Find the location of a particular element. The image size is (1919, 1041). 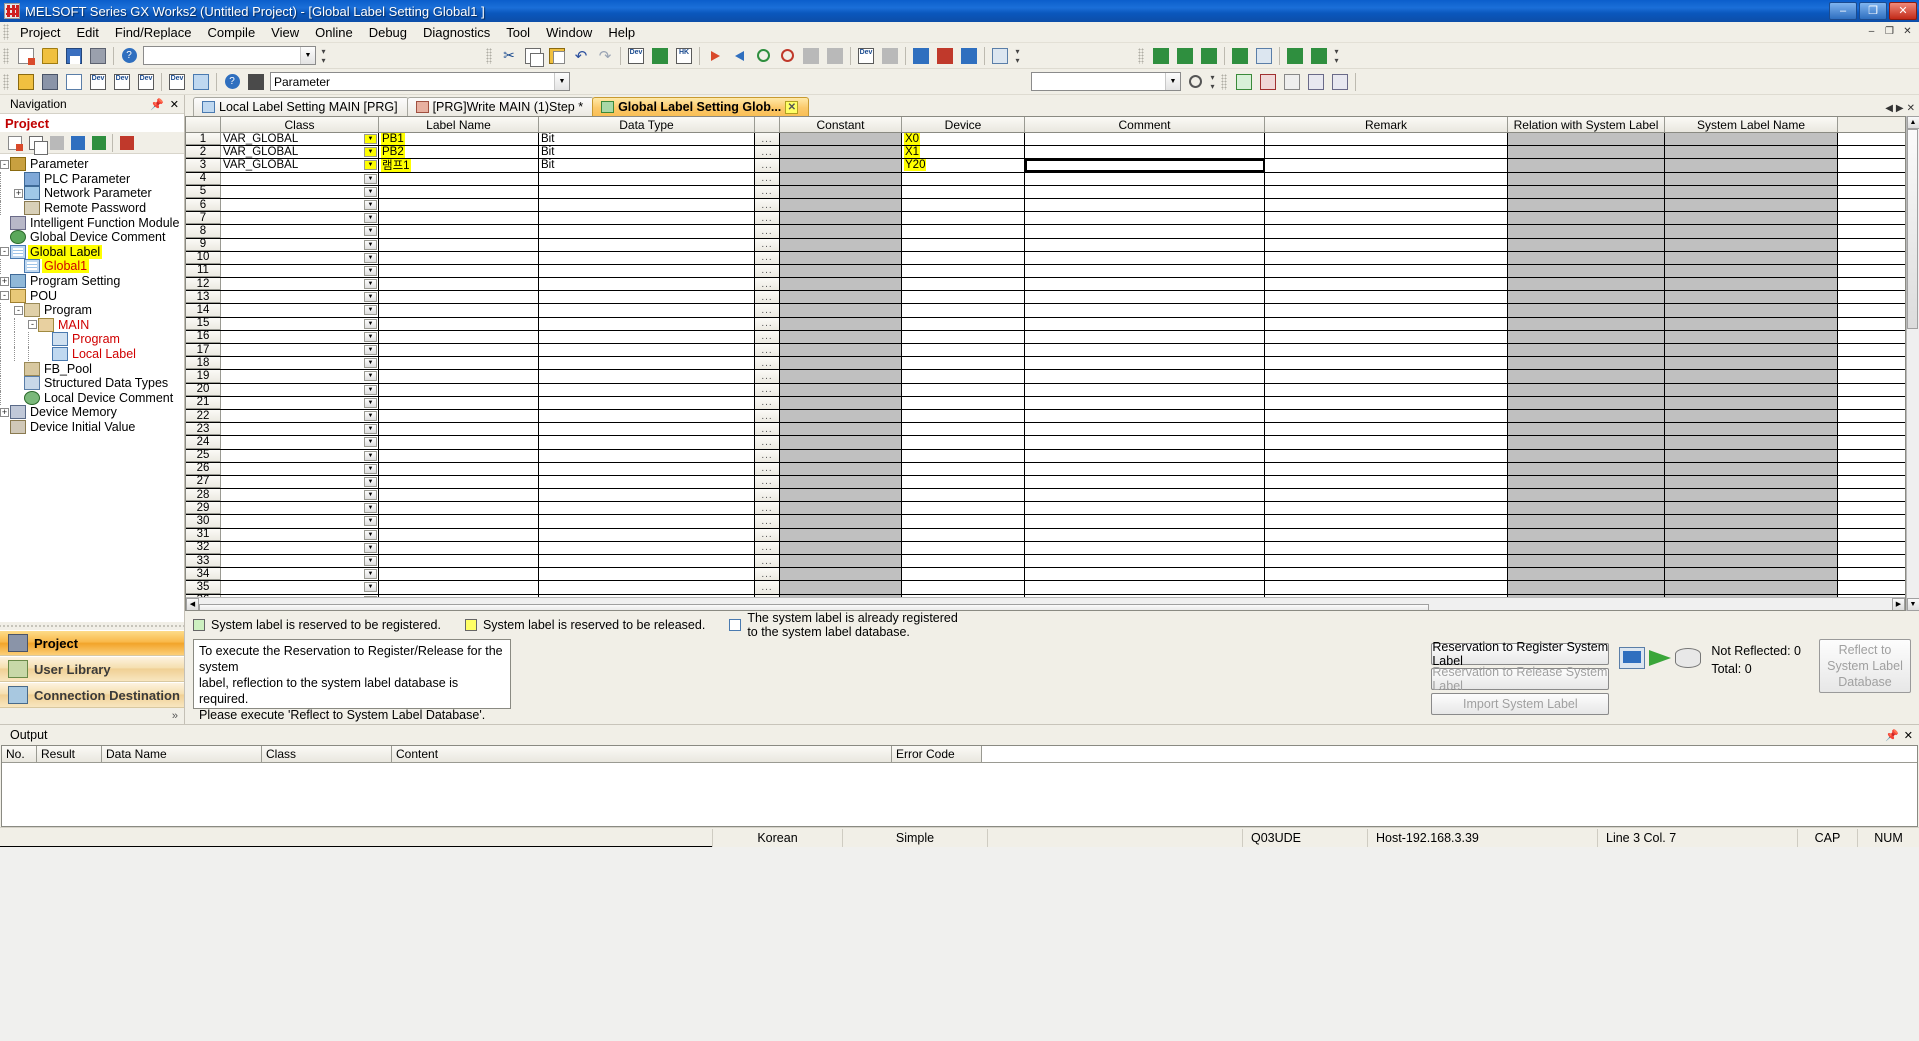

device-replace-icon: HK is located at coordinates (684, 56).